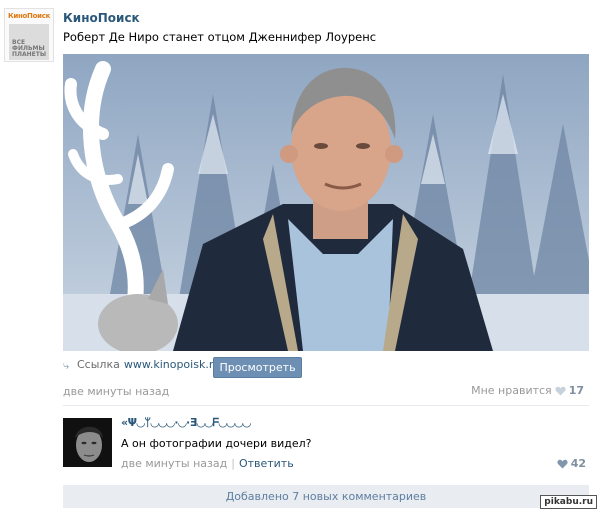  I want to click on watermark: pikabu.ru, so click(568, 502).